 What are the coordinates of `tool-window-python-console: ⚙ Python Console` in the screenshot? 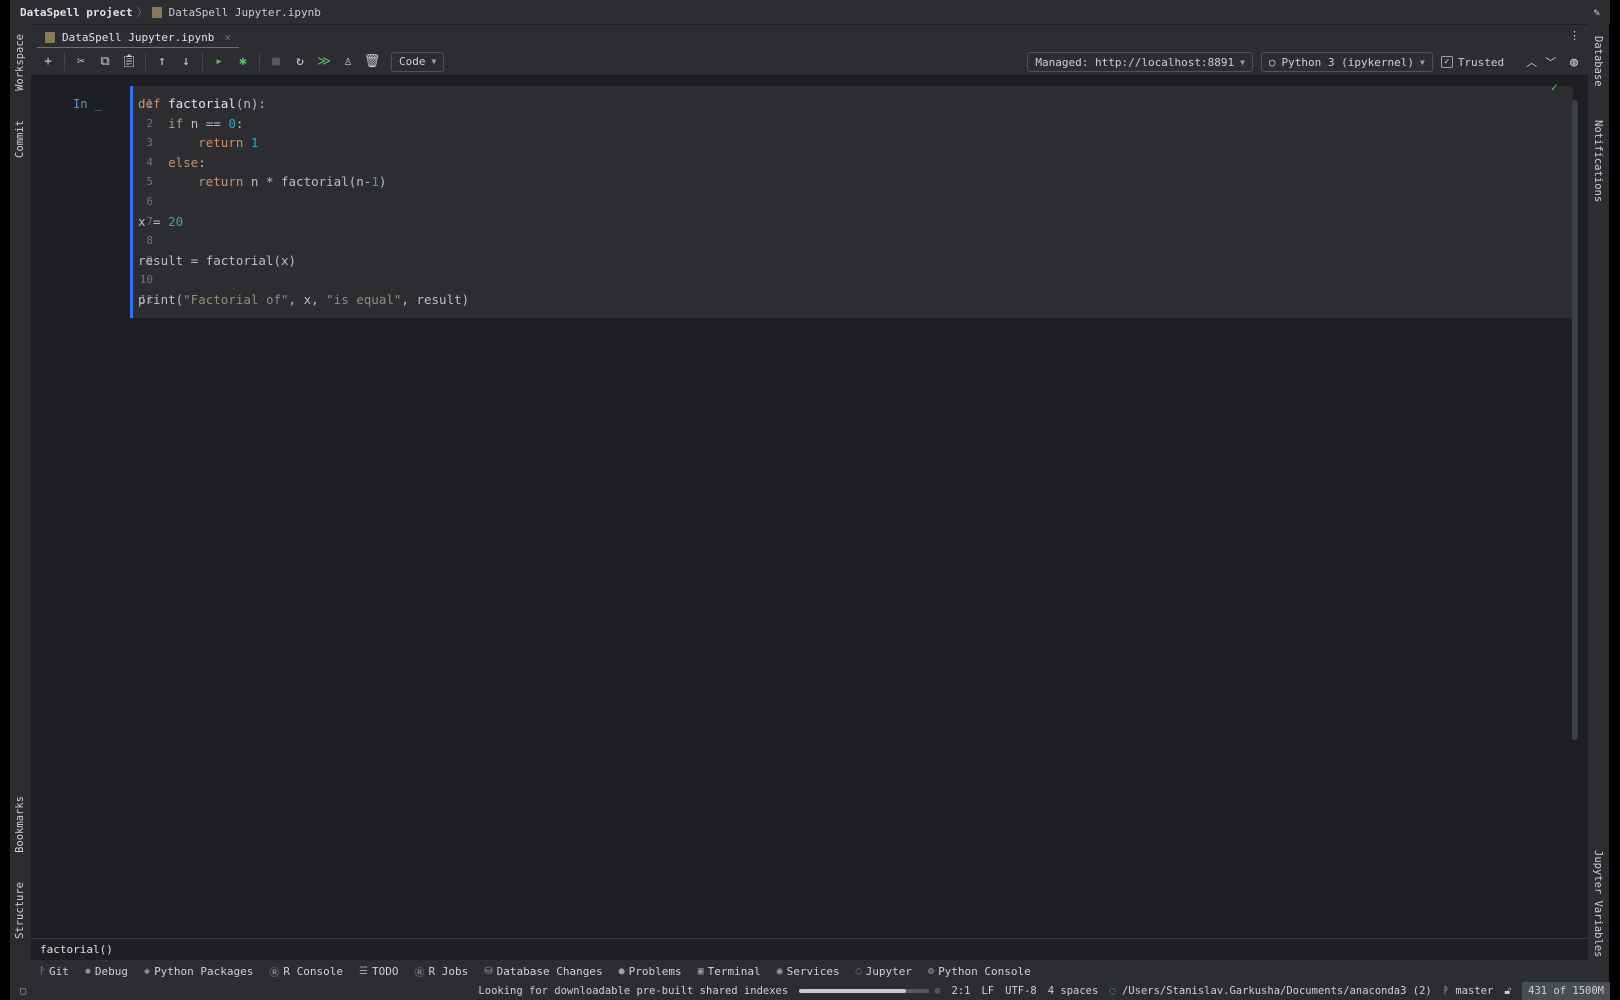 It's located at (979, 971).